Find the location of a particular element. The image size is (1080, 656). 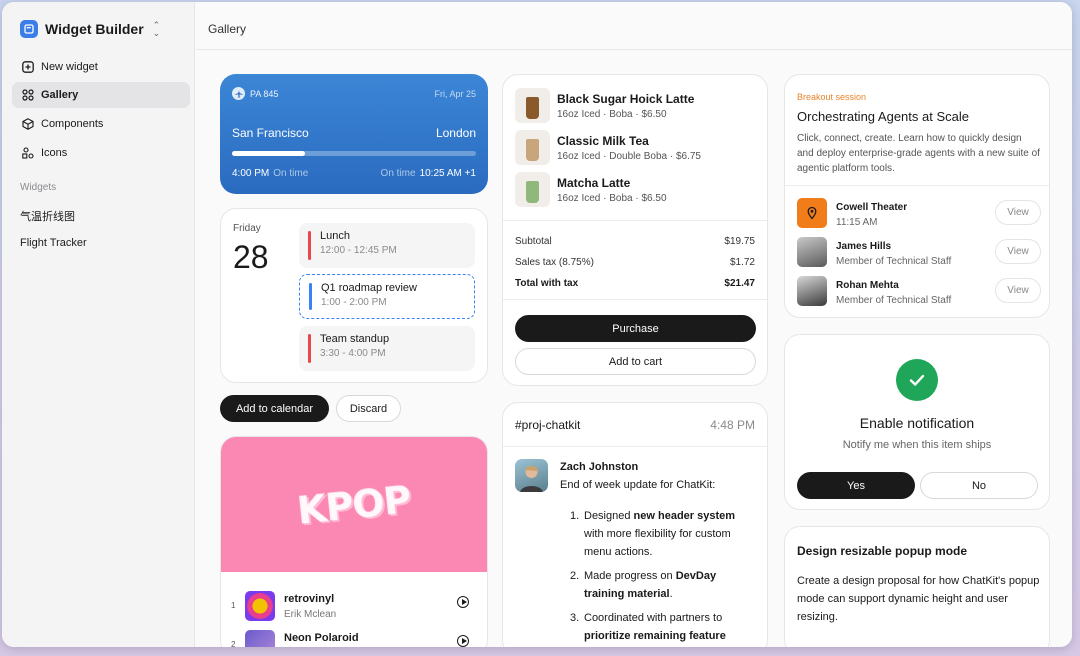

topbar: Gallery is located at coordinates (634, 26).